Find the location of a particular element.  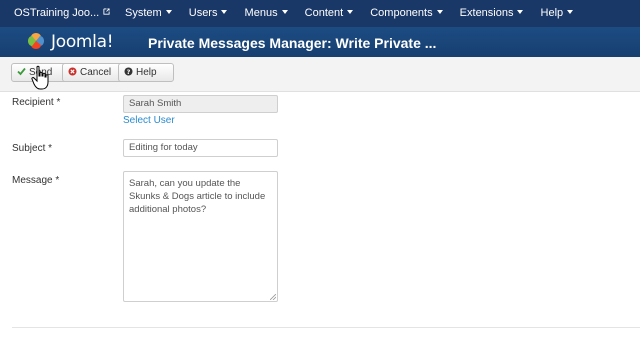

cancel-button: Cancel is located at coordinates (93, 72).